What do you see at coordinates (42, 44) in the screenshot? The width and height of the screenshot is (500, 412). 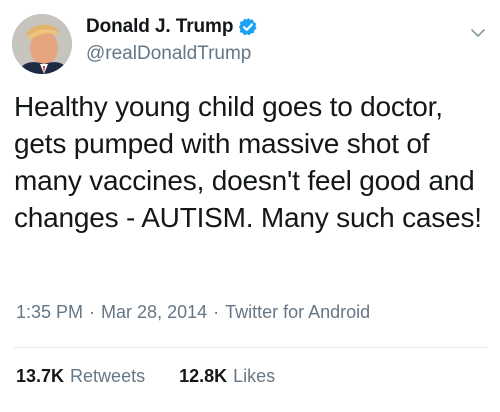 I see `avatar` at bounding box center [42, 44].